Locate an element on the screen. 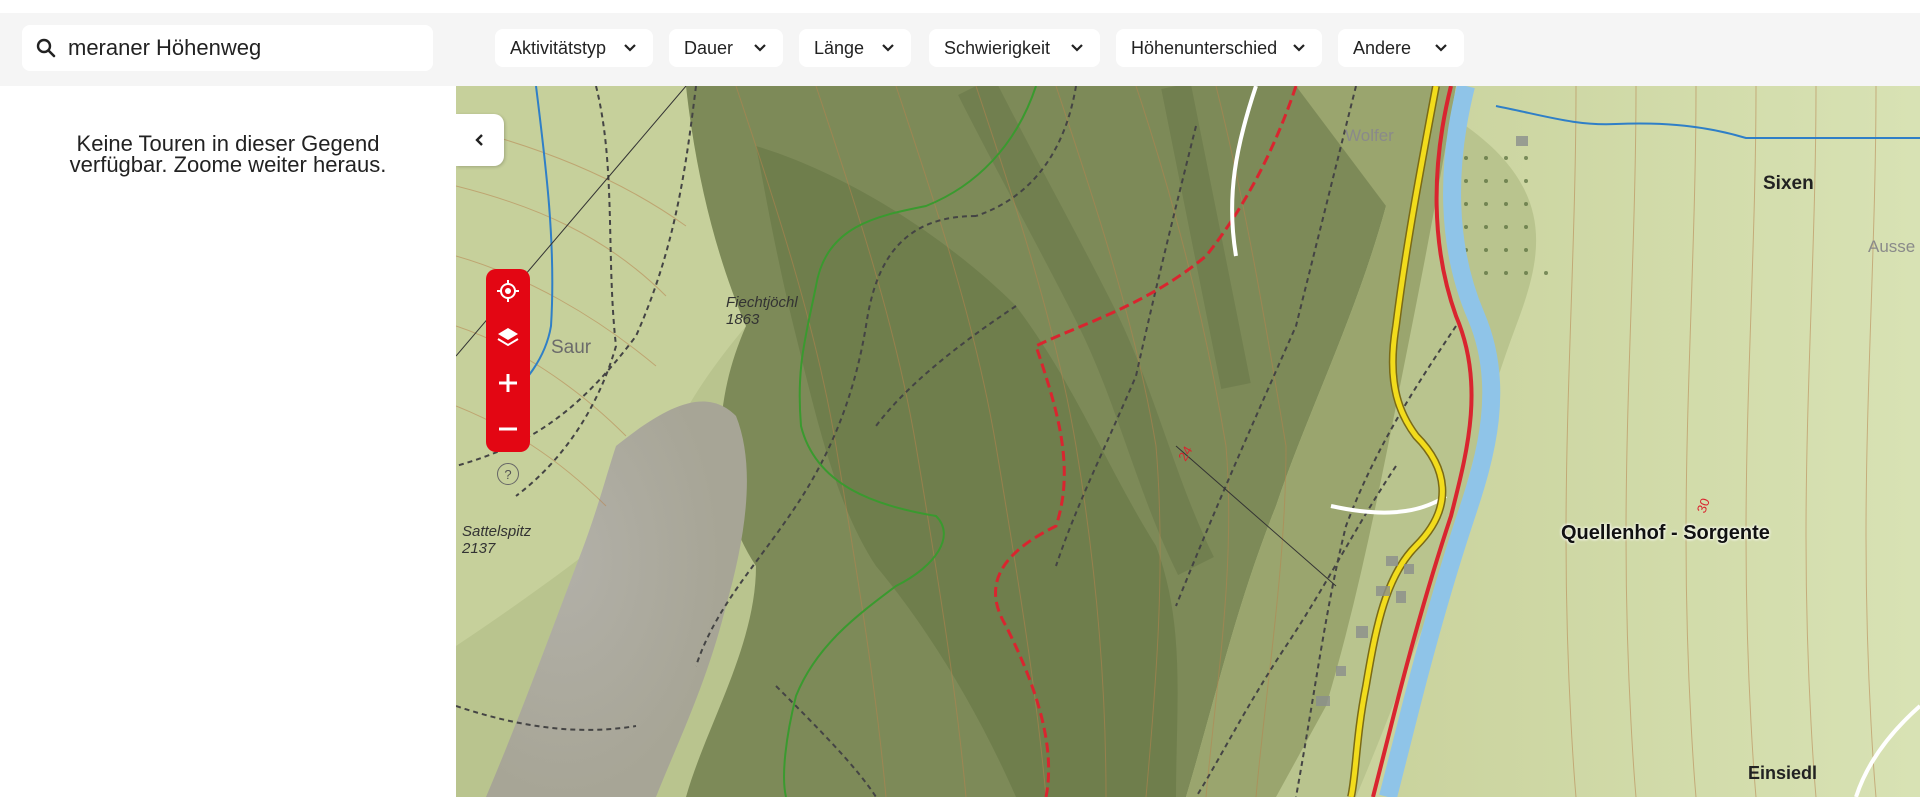 The width and height of the screenshot is (1920, 797). filter-activity-type: Aktivitätstyp is located at coordinates (574, 48).